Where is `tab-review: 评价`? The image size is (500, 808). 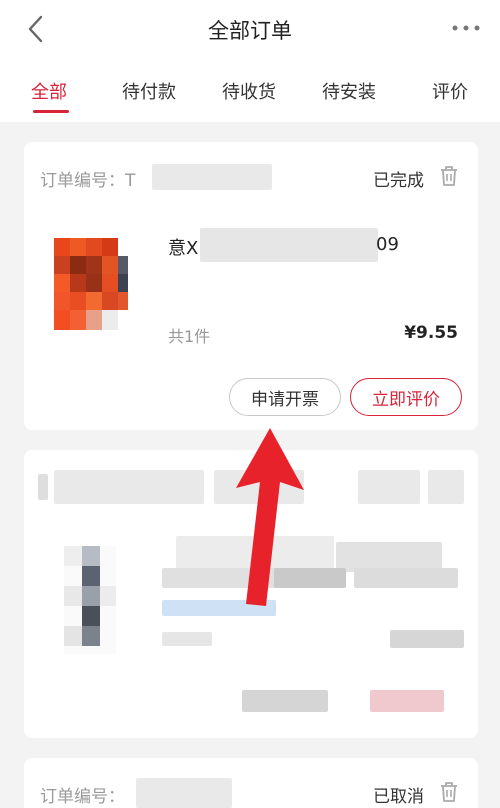 tab-review: 评价 is located at coordinates (450, 91).